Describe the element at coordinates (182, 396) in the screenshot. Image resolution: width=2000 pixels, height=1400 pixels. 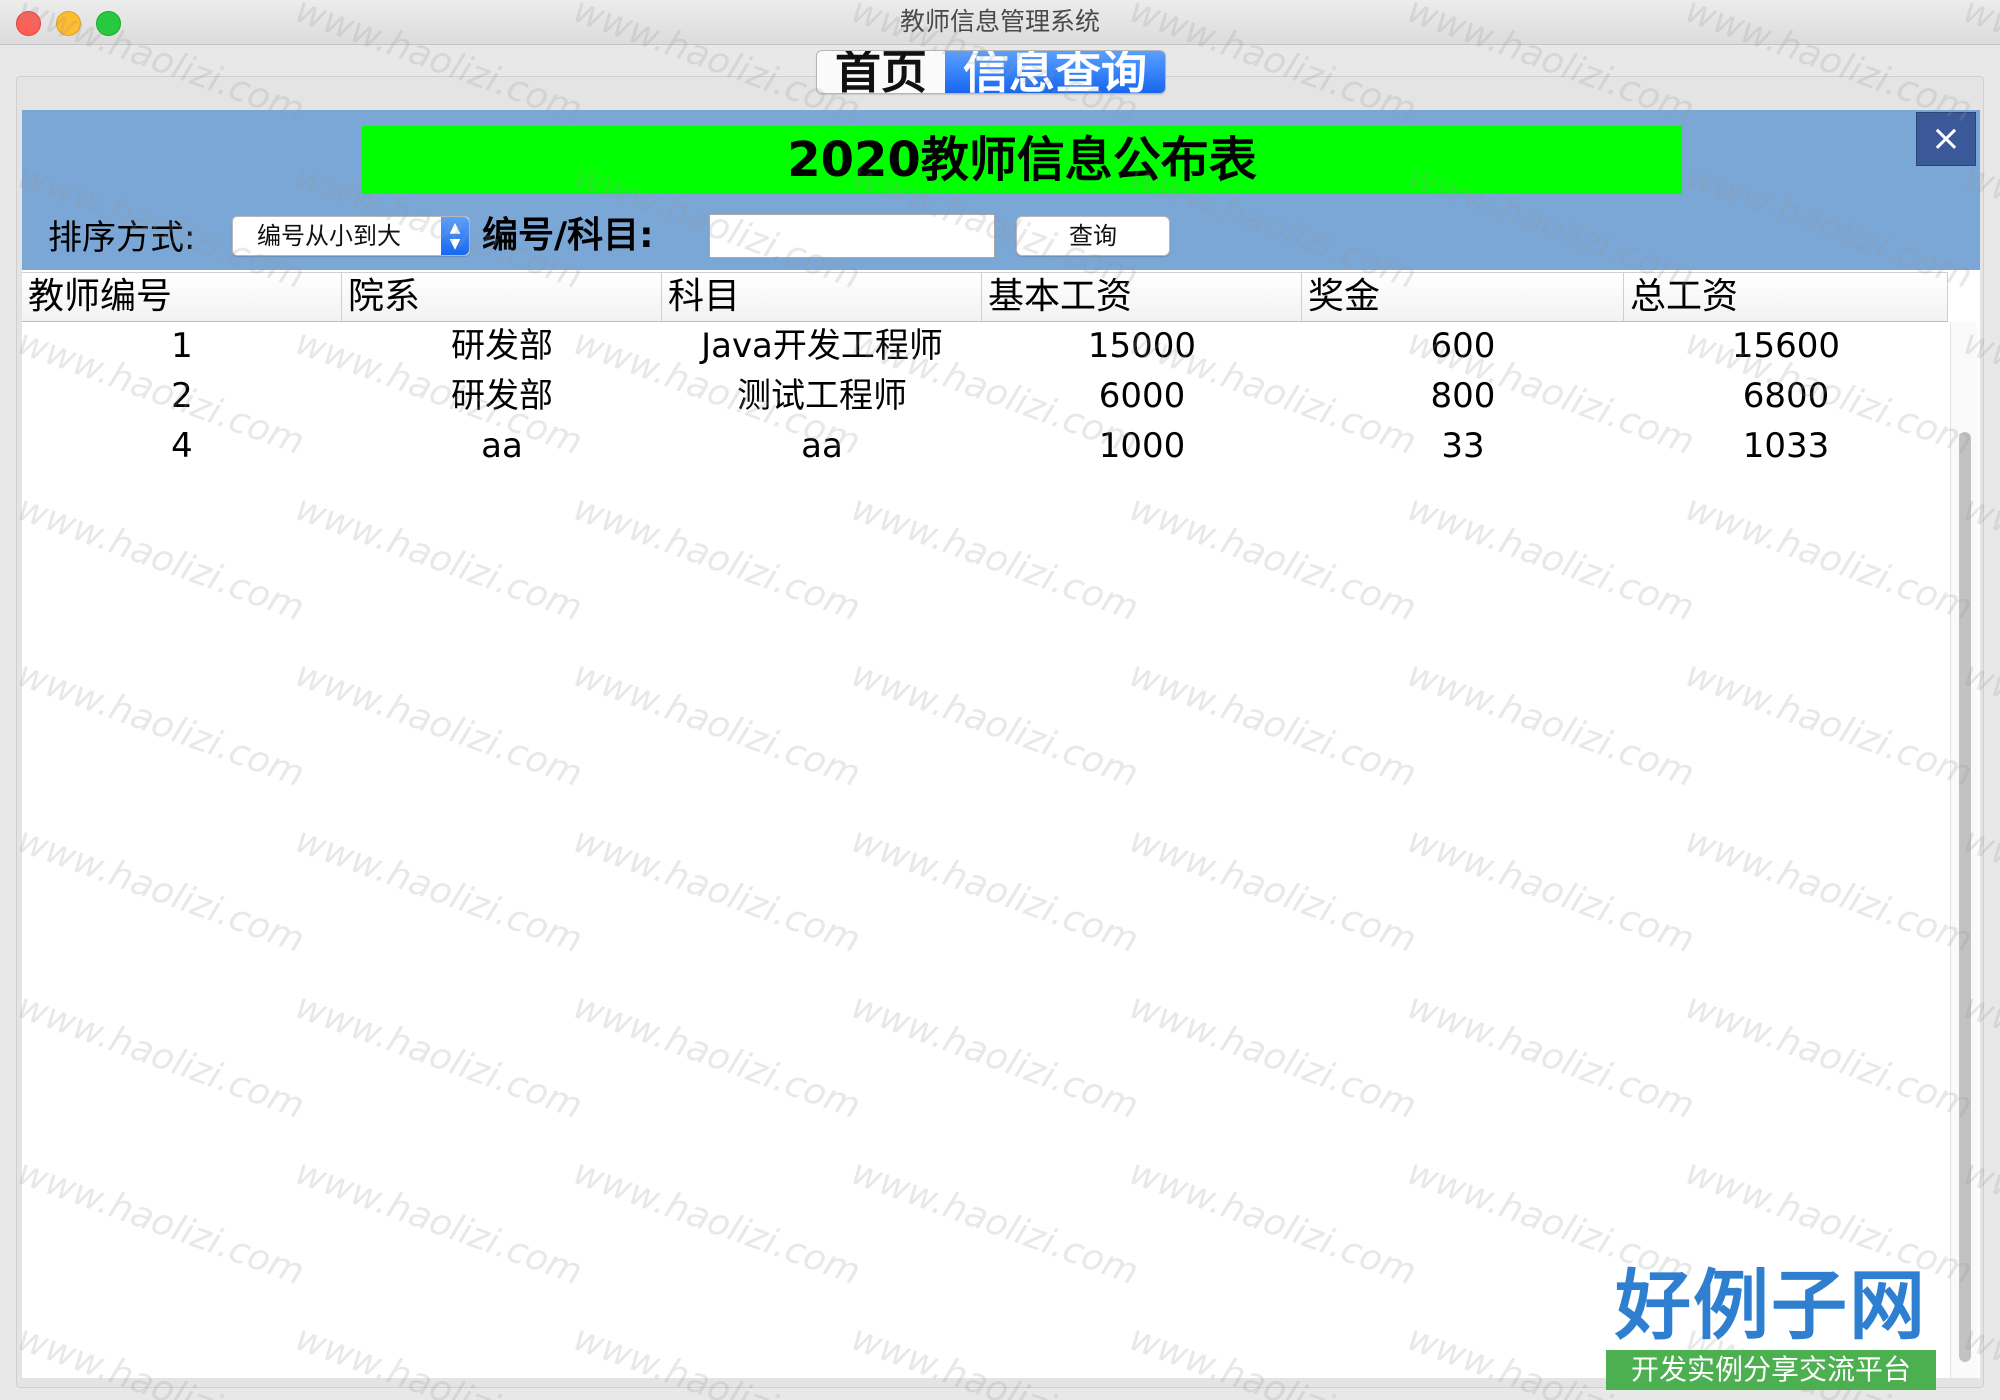
I see `cell-teacher-id: 2` at that location.